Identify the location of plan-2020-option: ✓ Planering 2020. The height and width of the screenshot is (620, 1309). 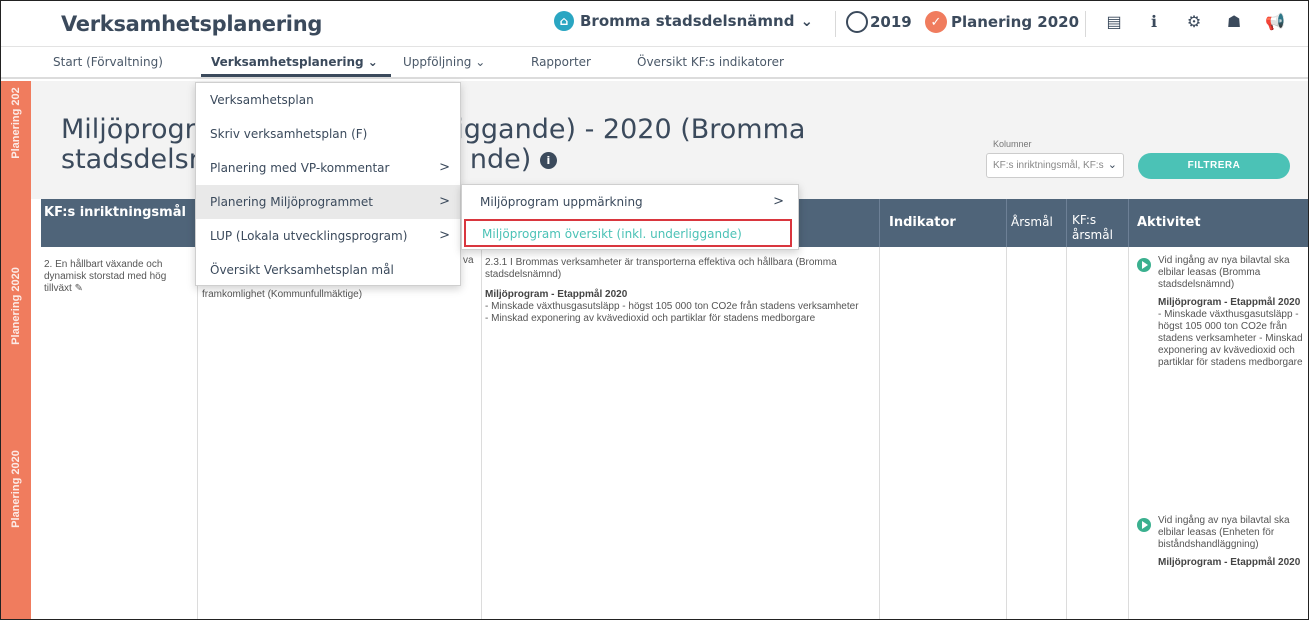
(1002, 22).